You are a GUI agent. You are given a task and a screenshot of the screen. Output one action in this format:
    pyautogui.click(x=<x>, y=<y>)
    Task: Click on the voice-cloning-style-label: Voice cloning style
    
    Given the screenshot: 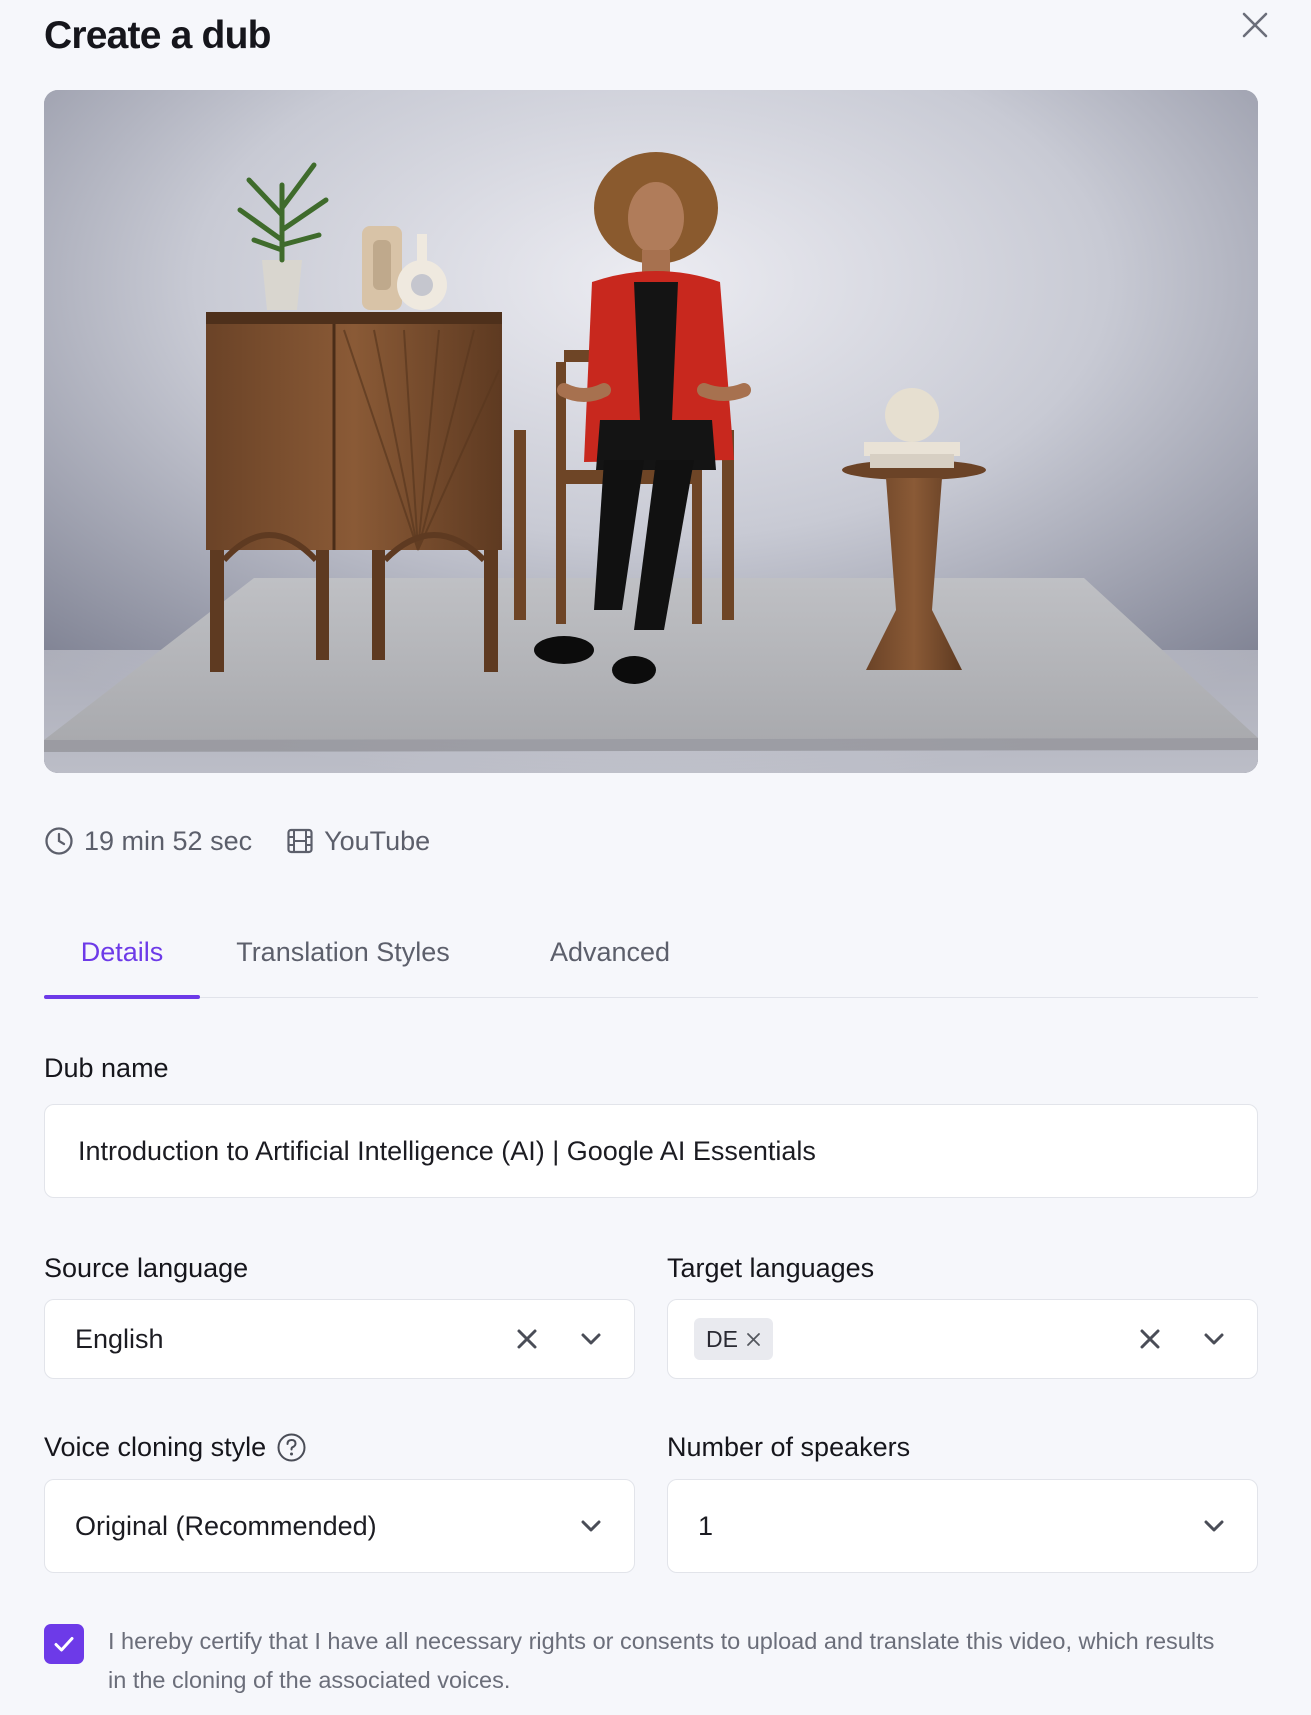 What is the action you would take?
    pyautogui.click(x=155, y=1446)
    